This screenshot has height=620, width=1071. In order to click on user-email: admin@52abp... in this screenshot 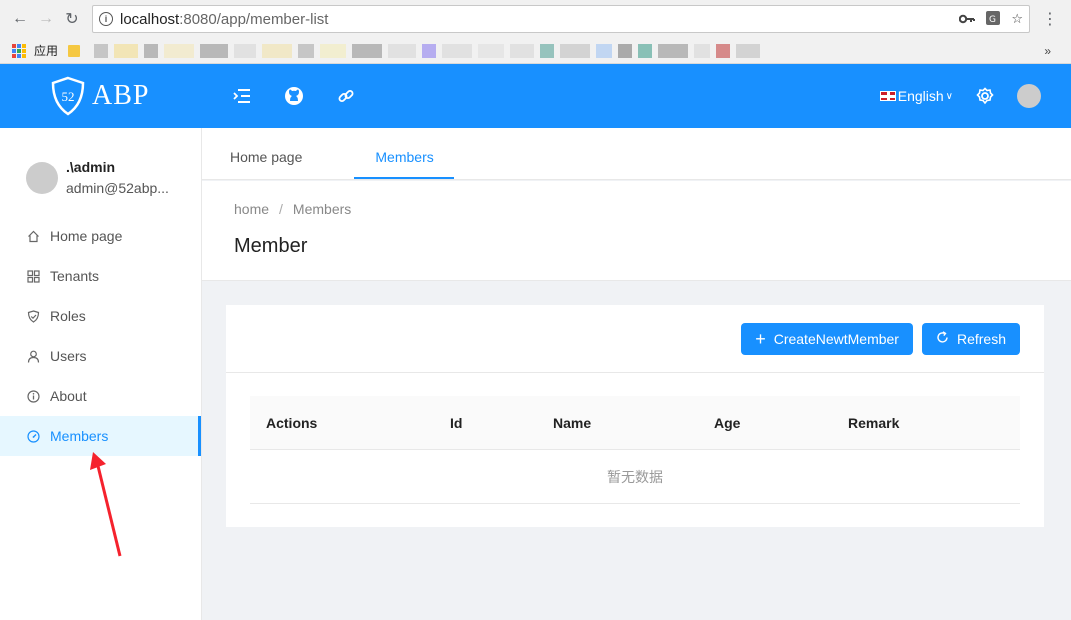, I will do `click(117, 188)`.